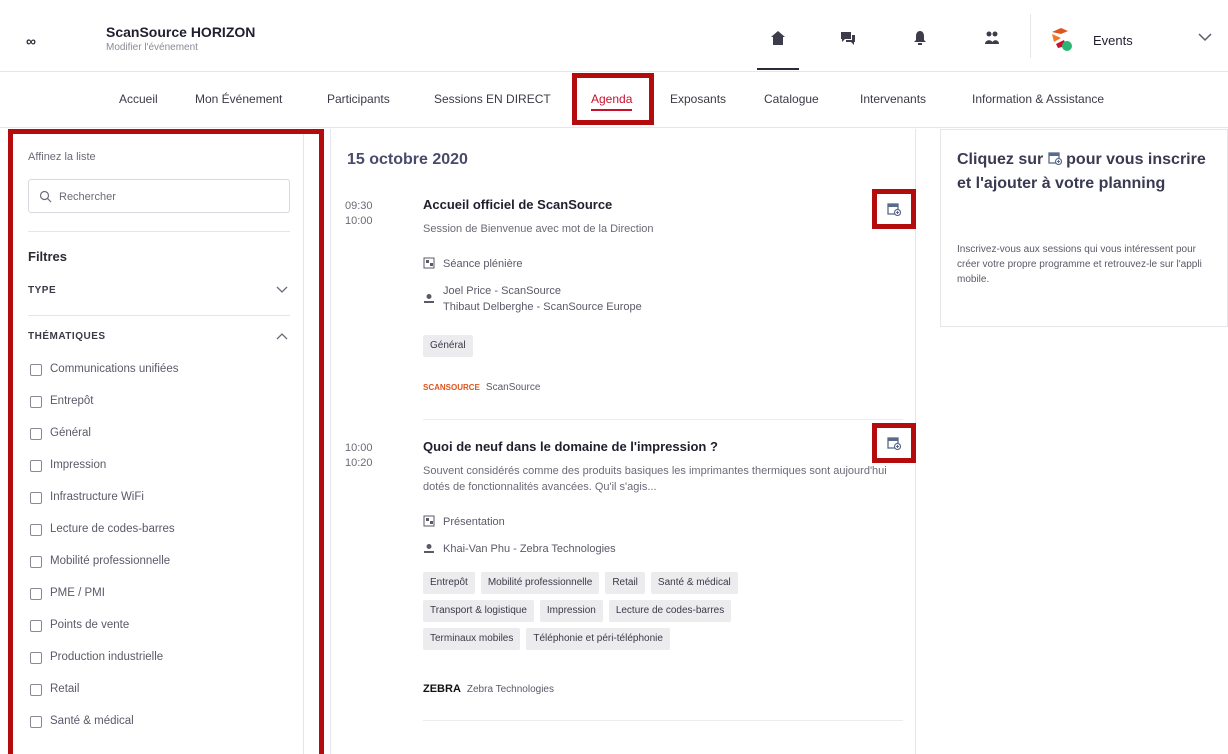 The width and height of the screenshot is (1228, 754). What do you see at coordinates (472, 639) in the screenshot?
I see `session-tag: Terminaux mobiles` at bounding box center [472, 639].